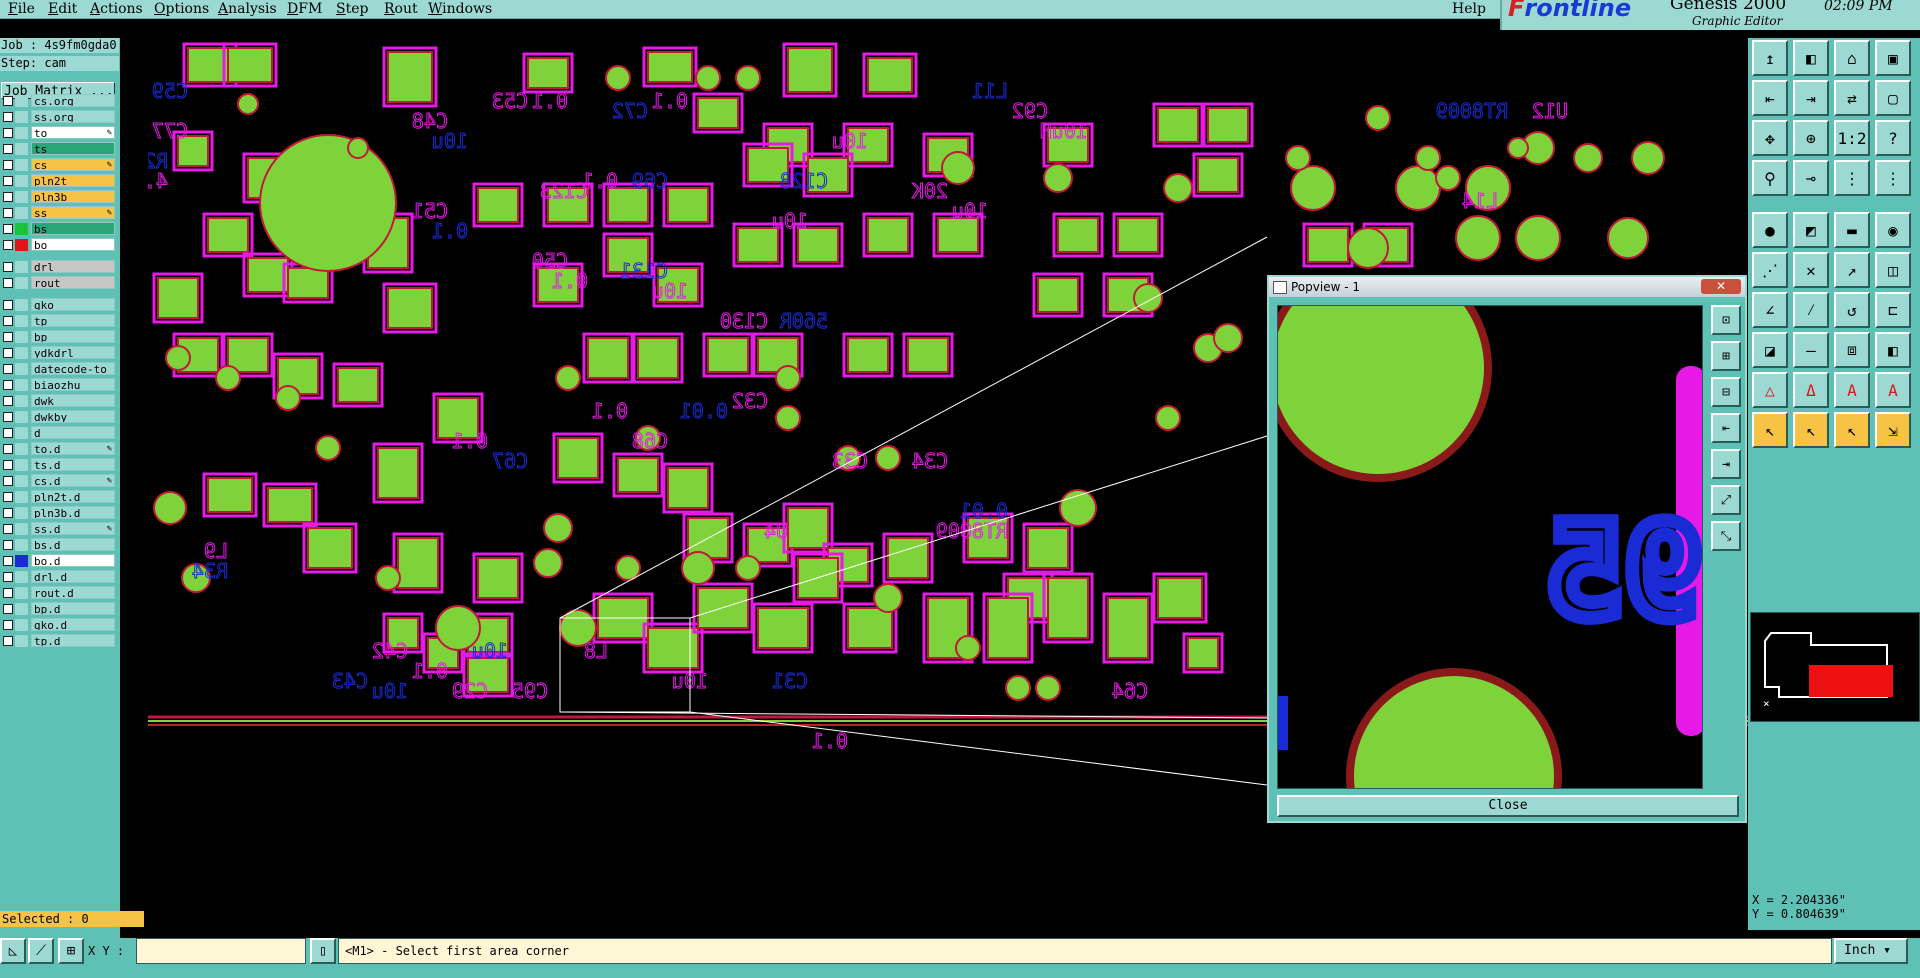 The image size is (1920, 978). Describe the element at coordinates (73, 132) in the screenshot. I see `layer-name: to ✎` at that location.